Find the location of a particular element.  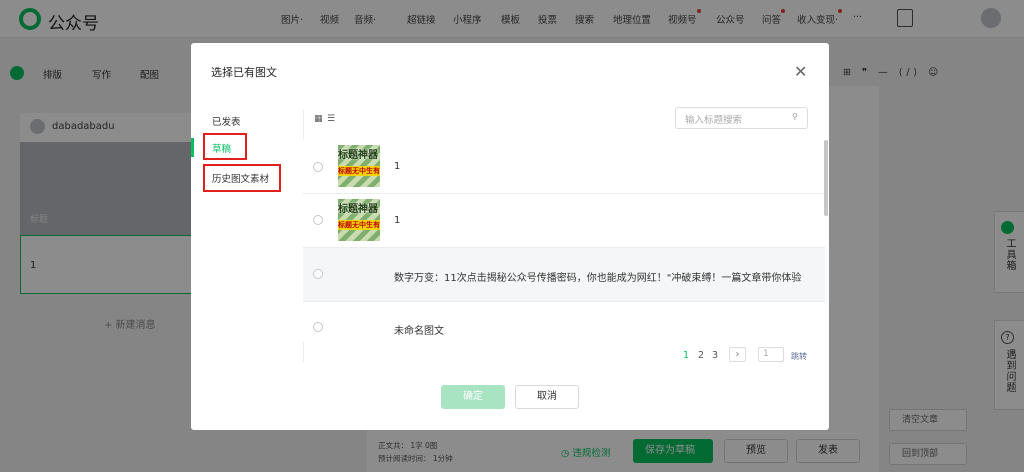

list-scrollbar is located at coordinates (826, 178).